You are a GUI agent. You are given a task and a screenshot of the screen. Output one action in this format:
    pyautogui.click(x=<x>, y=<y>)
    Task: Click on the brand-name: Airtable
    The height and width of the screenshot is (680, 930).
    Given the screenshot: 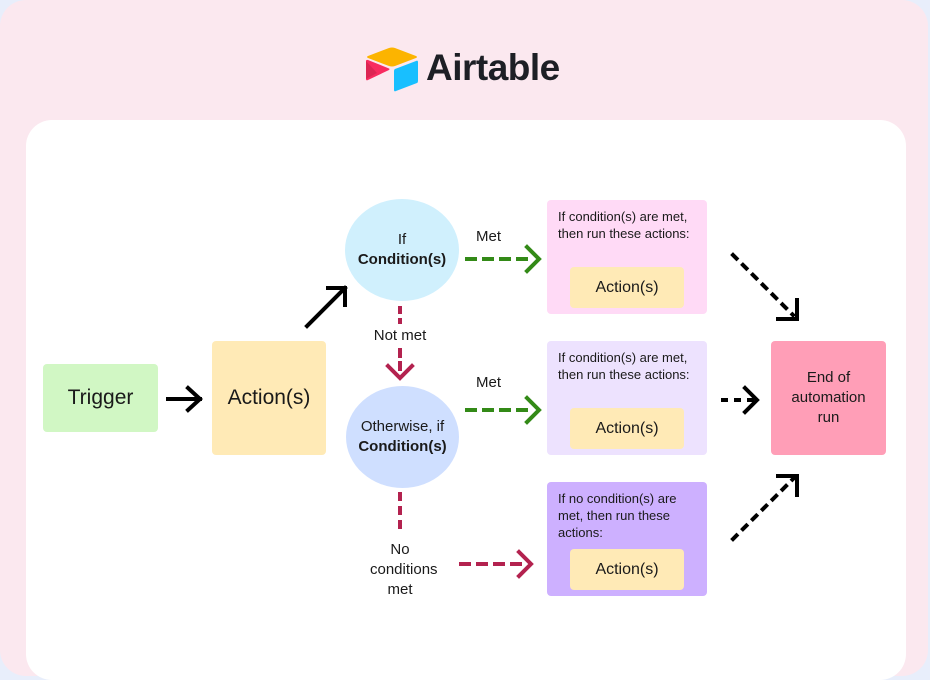 What is the action you would take?
    pyautogui.click(x=493, y=67)
    